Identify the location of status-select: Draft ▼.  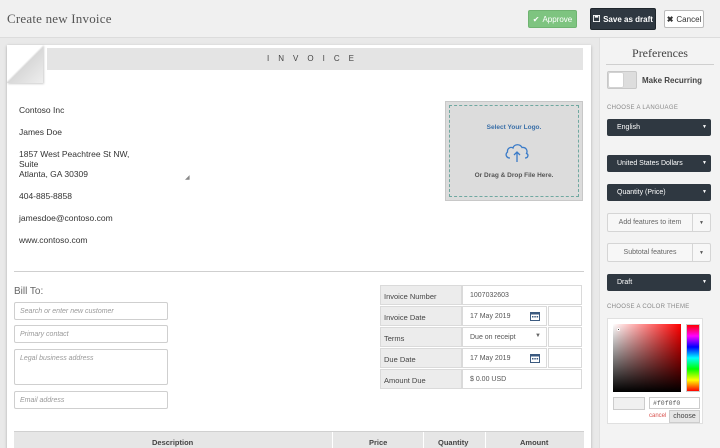
(659, 282).